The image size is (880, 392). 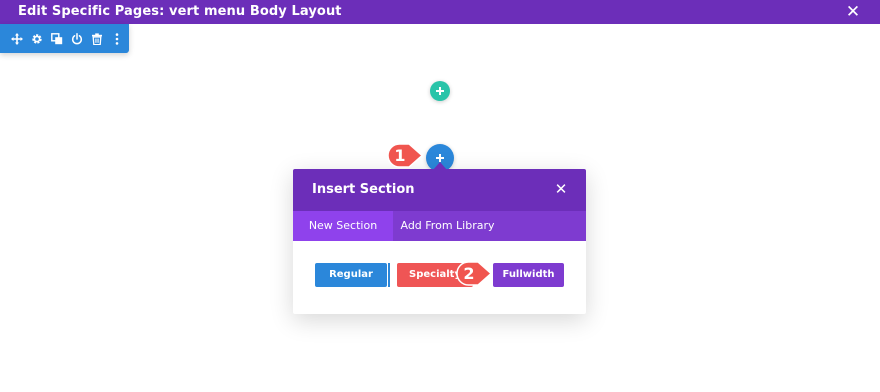 What do you see at coordinates (57, 39) in the screenshot?
I see `duplicate-icon` at bounding box center [57, 39].